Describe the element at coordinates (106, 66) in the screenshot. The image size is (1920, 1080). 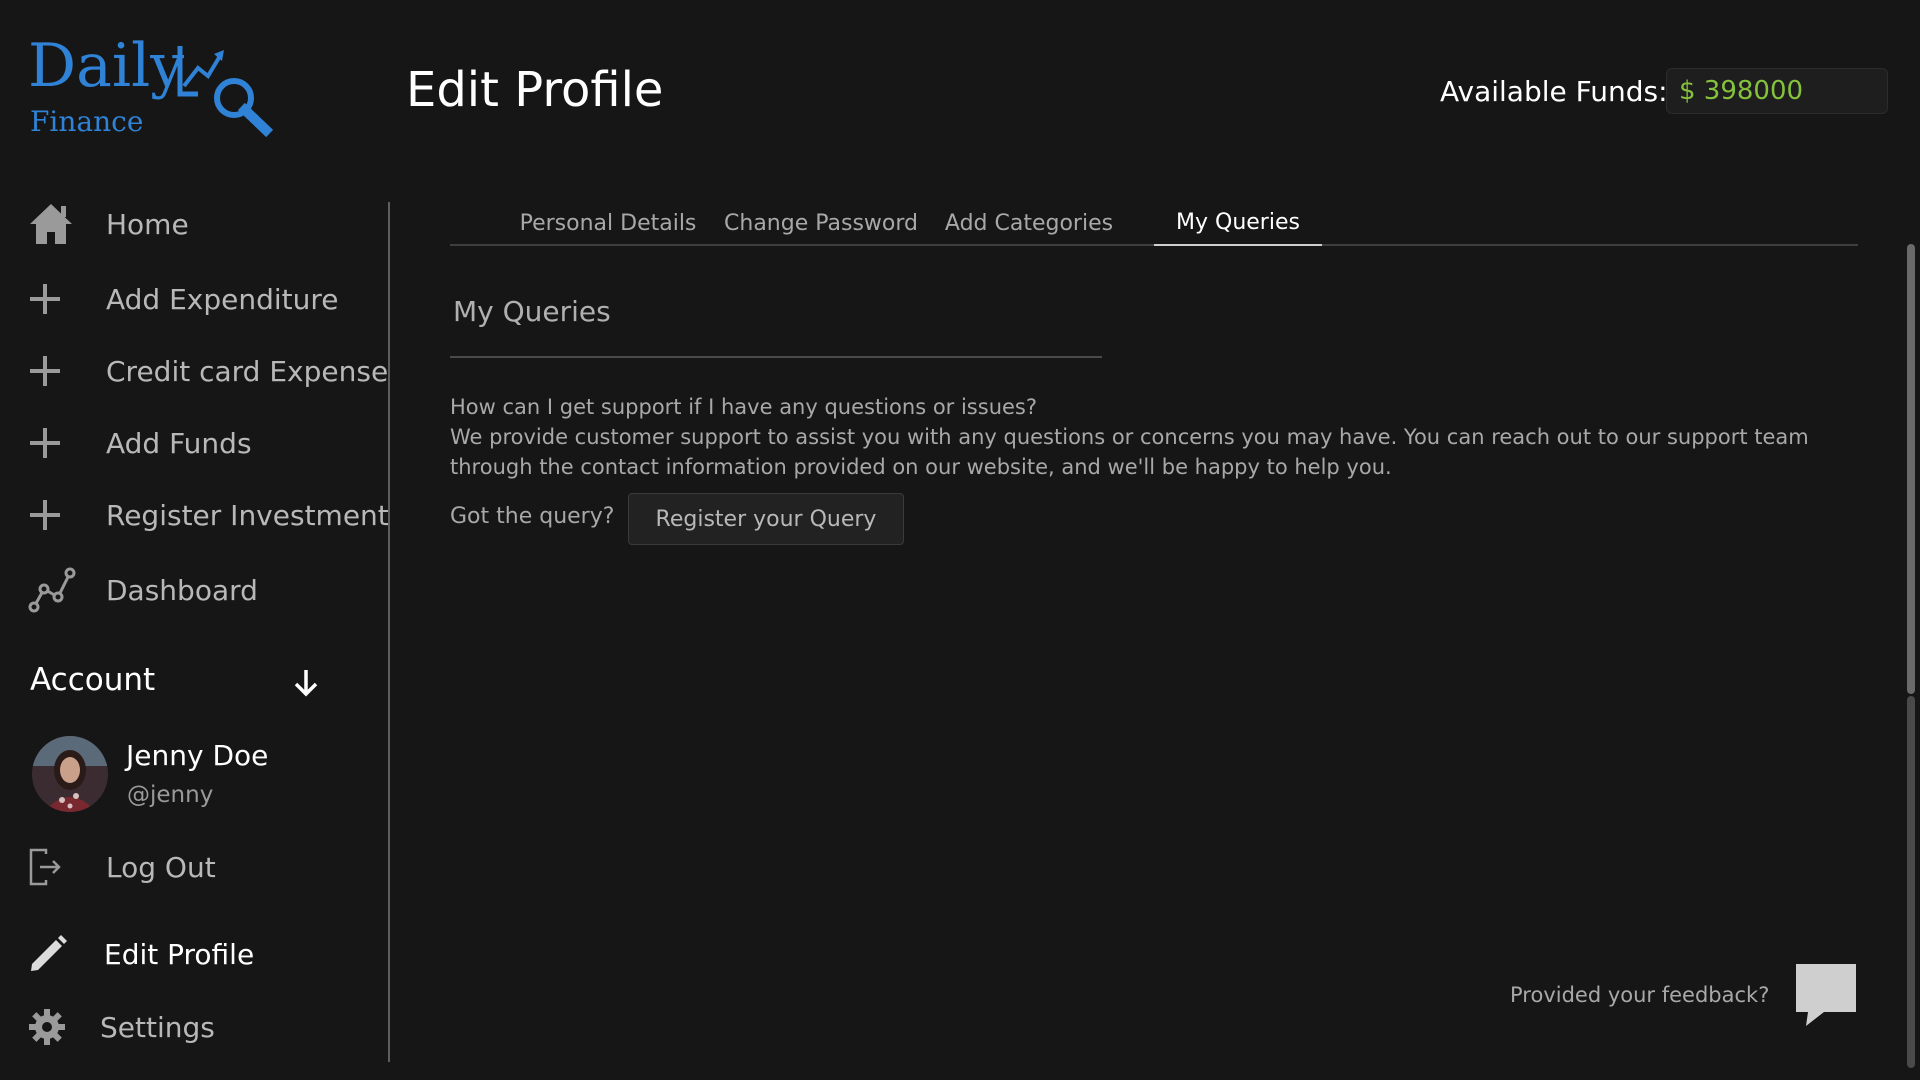
I see `logo-text-daily: Daily` at that location.